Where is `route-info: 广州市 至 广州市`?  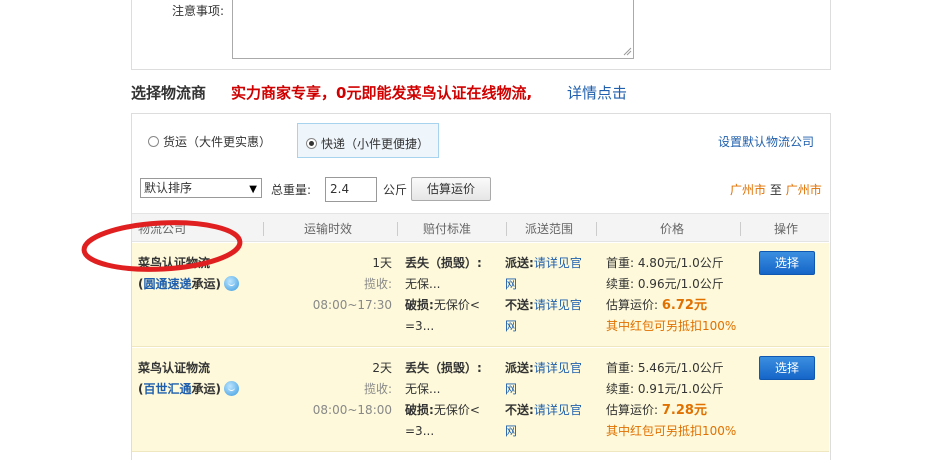
route-info: 广州市 至 广州市 is located at coordinates (776, 189).